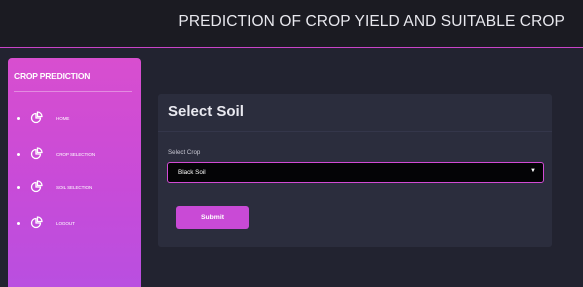  What do you see at coordinates (192, 172) in the screenshot?
I see `selected-option: Black Soil` at bounding box center [192, 172].